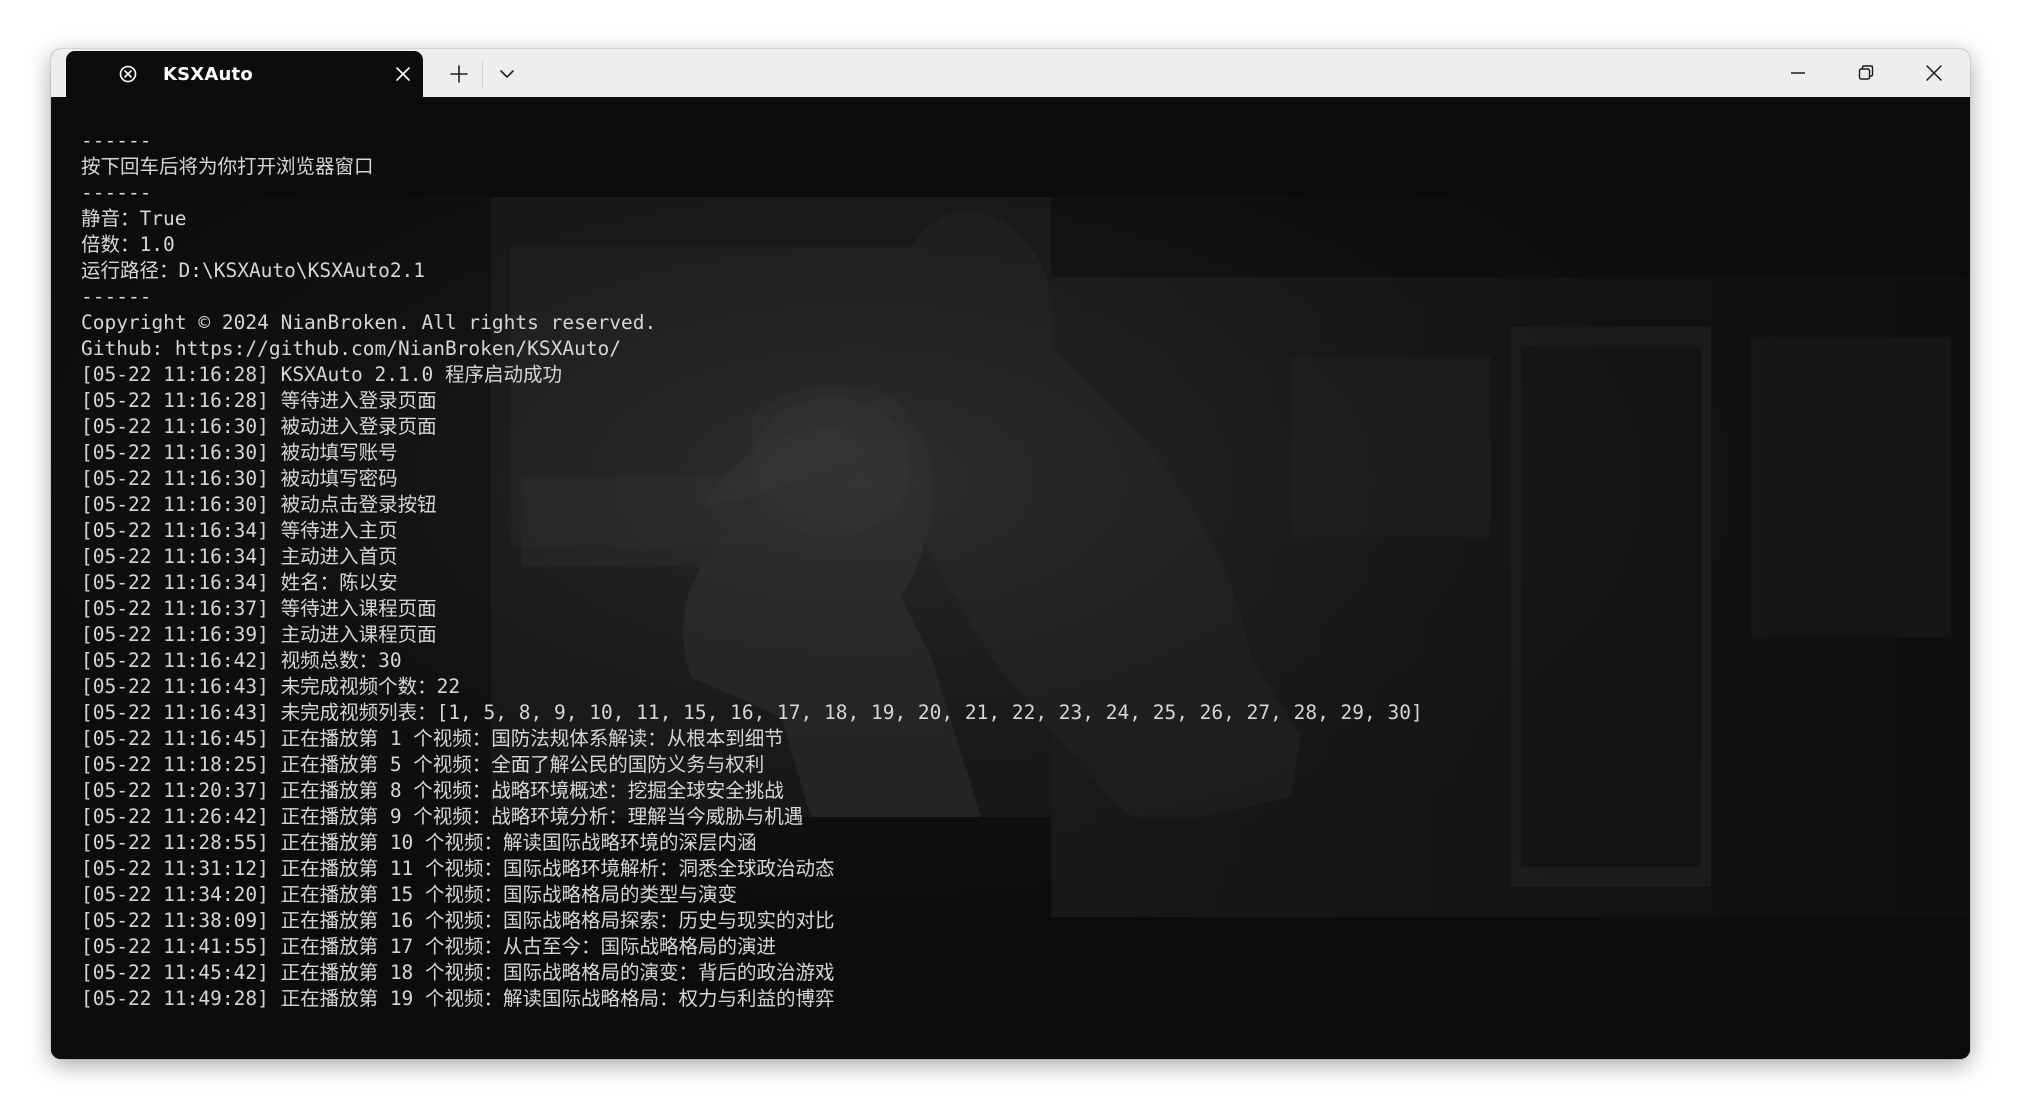 The image size is (2020, 1108). I want to click on terminal-line: 按下回车后将为你打开浏览器窗口, so click(227, 166).